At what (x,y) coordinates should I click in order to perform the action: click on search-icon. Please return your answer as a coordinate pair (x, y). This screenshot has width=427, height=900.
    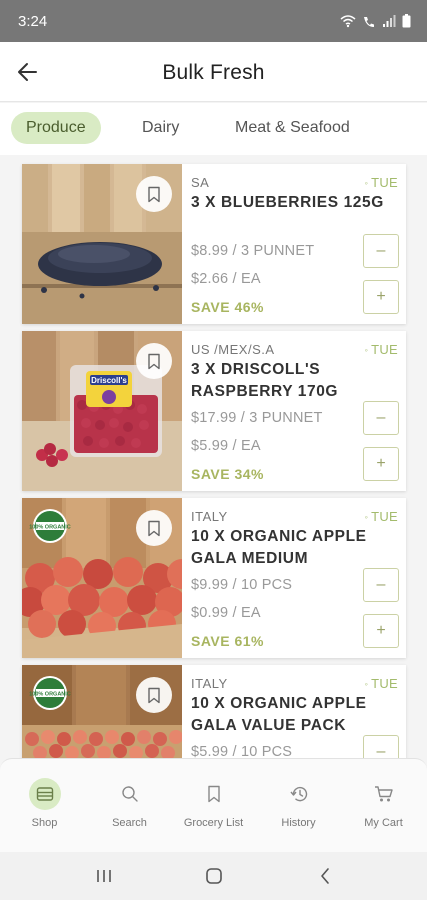
    Looking at the image, I should click on (130, 794).